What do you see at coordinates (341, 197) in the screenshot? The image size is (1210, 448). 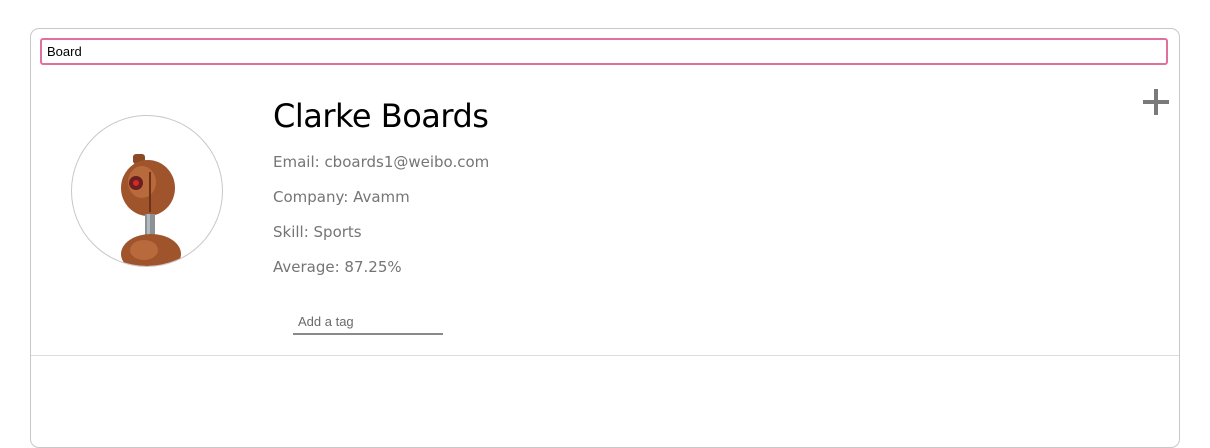 I see `student-company: Company: Avamm` at bounding box center [341, 197].